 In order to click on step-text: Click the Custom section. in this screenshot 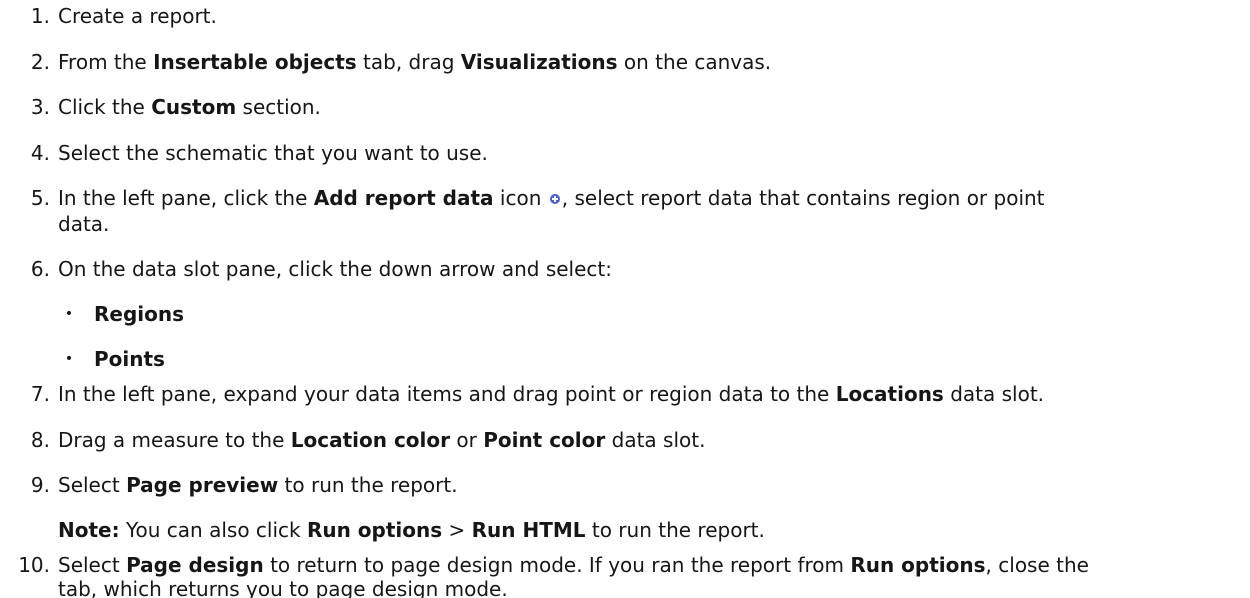, I will do `click(189, 107)`.